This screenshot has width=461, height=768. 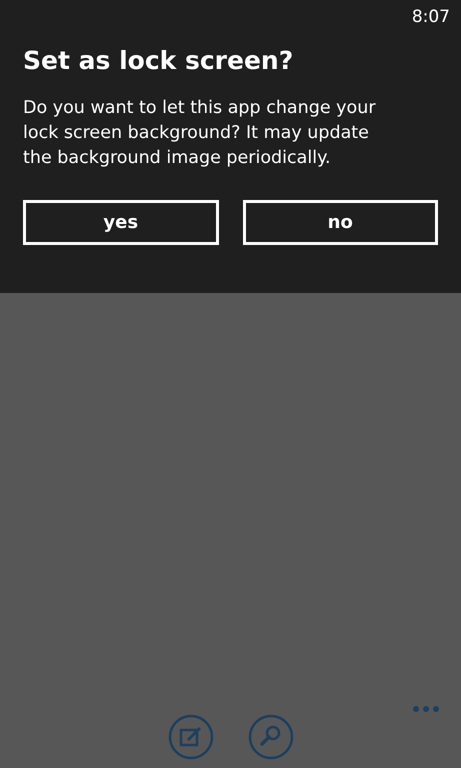 I want to click on search-button, so click(x=271, y=737).